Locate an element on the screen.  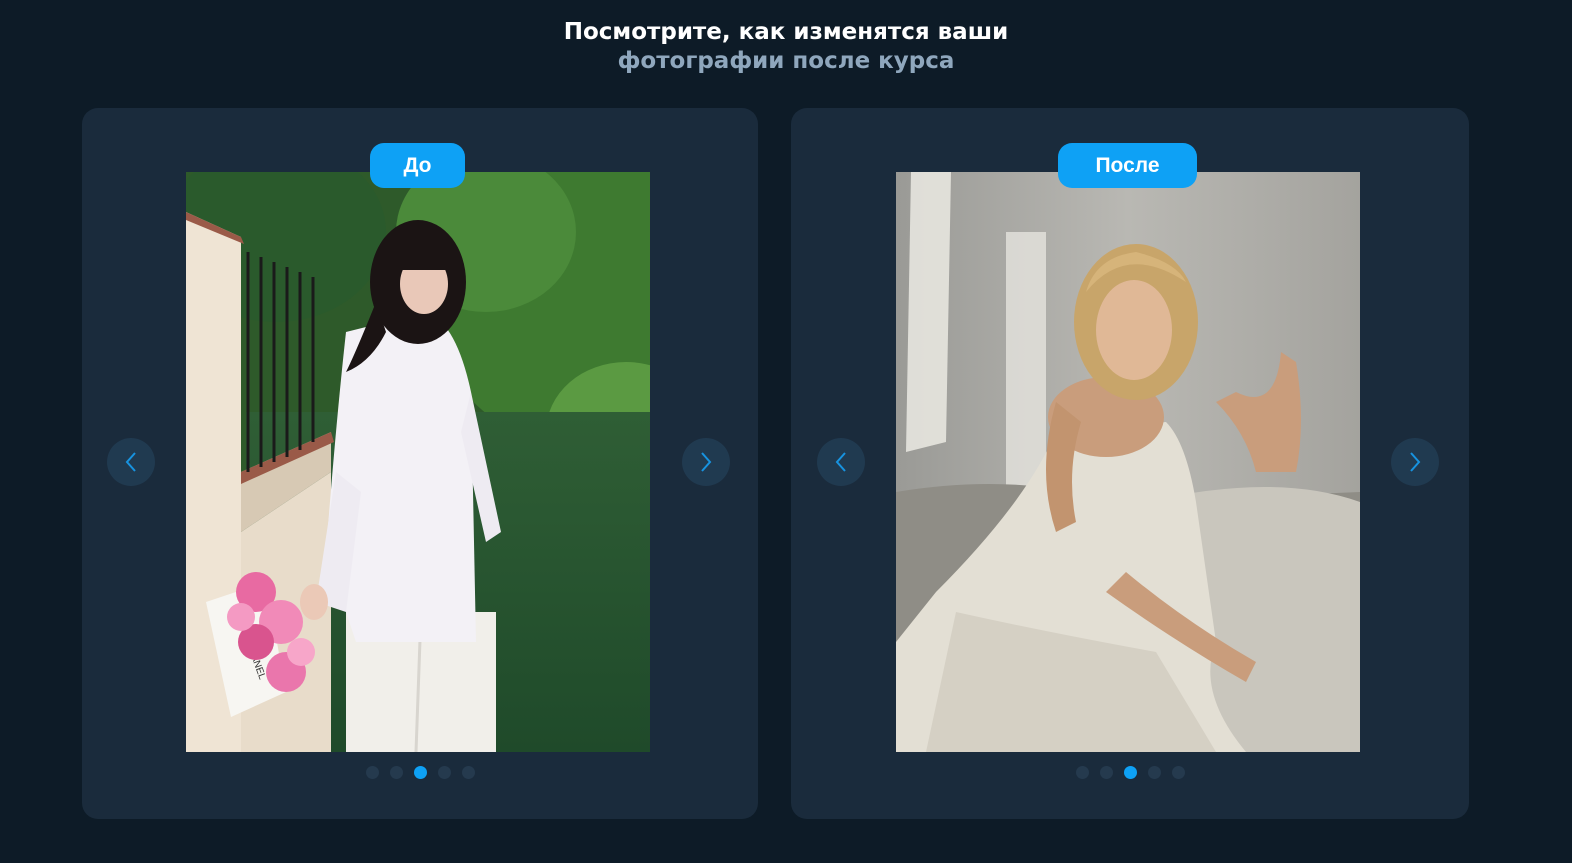
after-pagination is located at coordinates (1130, 772).